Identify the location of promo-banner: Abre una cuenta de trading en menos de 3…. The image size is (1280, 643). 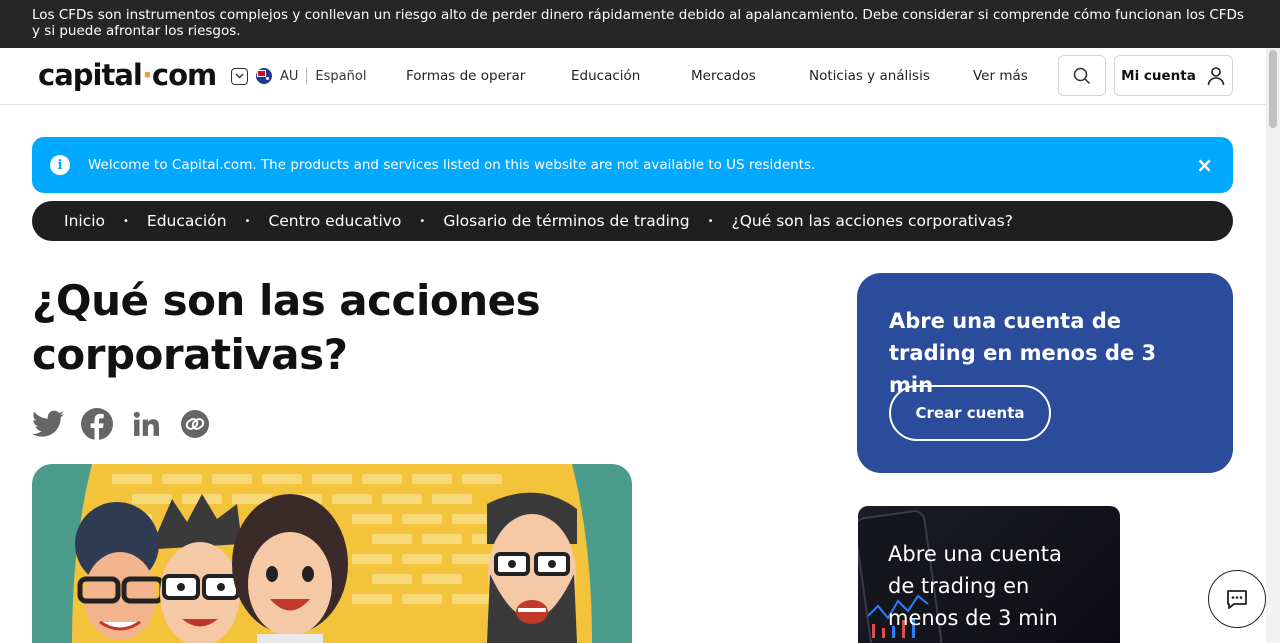
(989, 574).